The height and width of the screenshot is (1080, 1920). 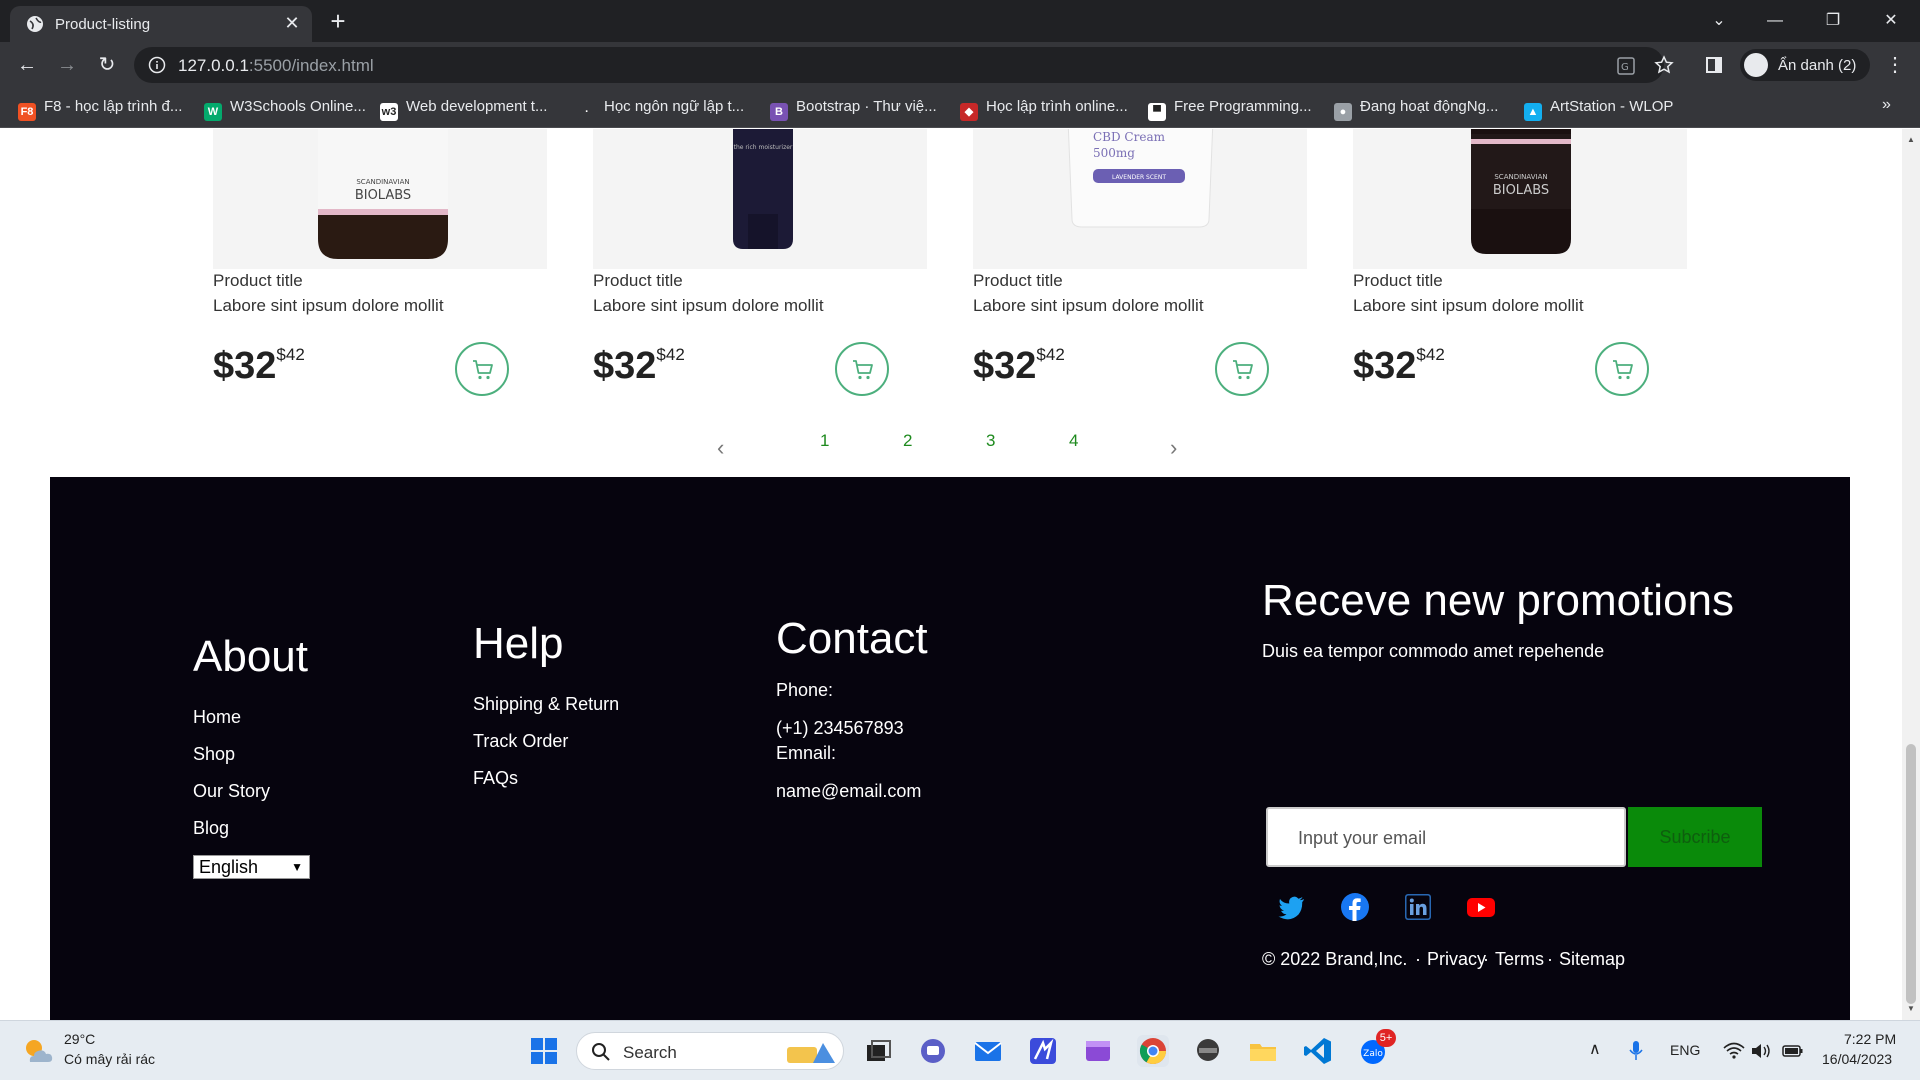 What do you see at coordinates (211, 828) in the screenshot?
I see `footer-link-blog: Blog` at bounding box center [211, 828].